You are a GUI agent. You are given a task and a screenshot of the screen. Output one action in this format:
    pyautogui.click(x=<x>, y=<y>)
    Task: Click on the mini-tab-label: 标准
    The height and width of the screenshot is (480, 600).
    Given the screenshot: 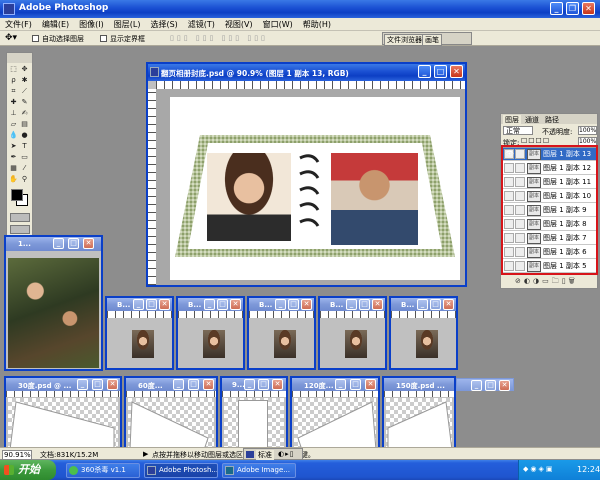 What is the action you would take?
    pyautogui.click(x=265, y=455)
    